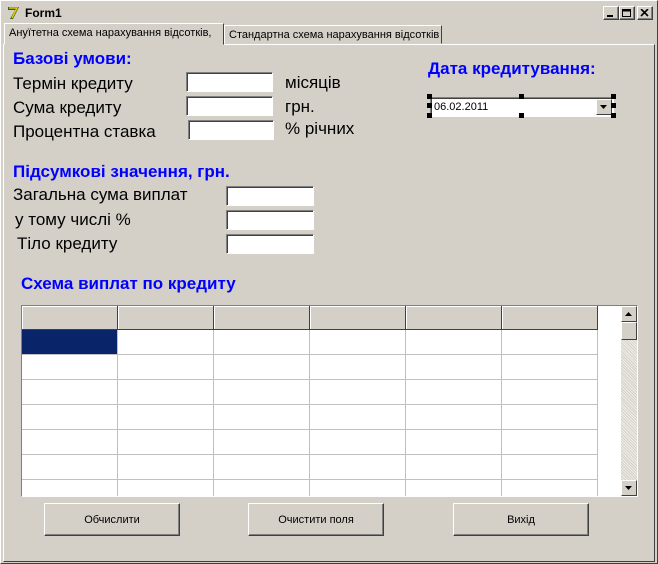  Describe the element at coordinates (270, 244) in the screenshot. I see `principal-input` at that location.